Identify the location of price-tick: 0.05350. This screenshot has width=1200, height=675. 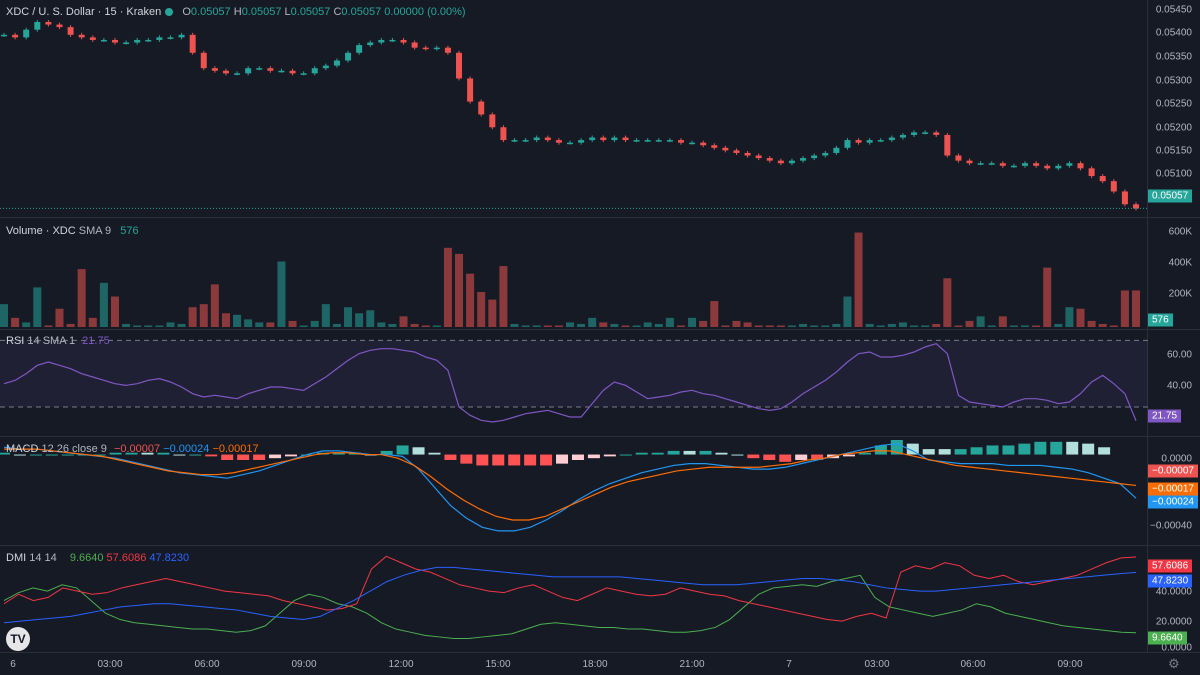
(1173, 57).